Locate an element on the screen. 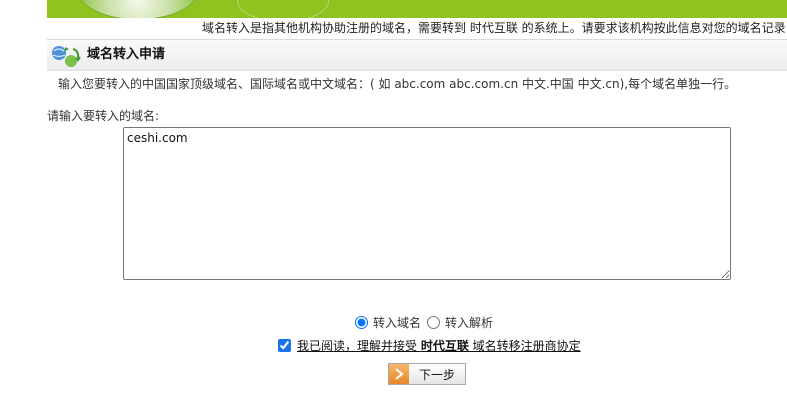 This screenshot has height=401, width=787. option-transfer-domain: 转入域名 is located at coordinates (388, 322).